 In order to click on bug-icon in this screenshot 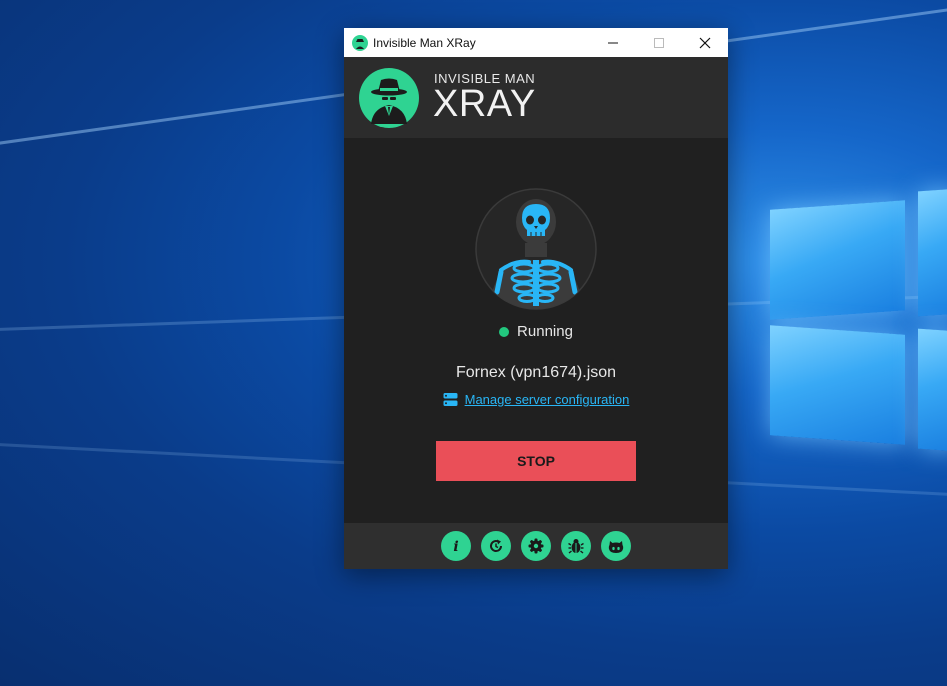, I will do `click(576, 546)`.